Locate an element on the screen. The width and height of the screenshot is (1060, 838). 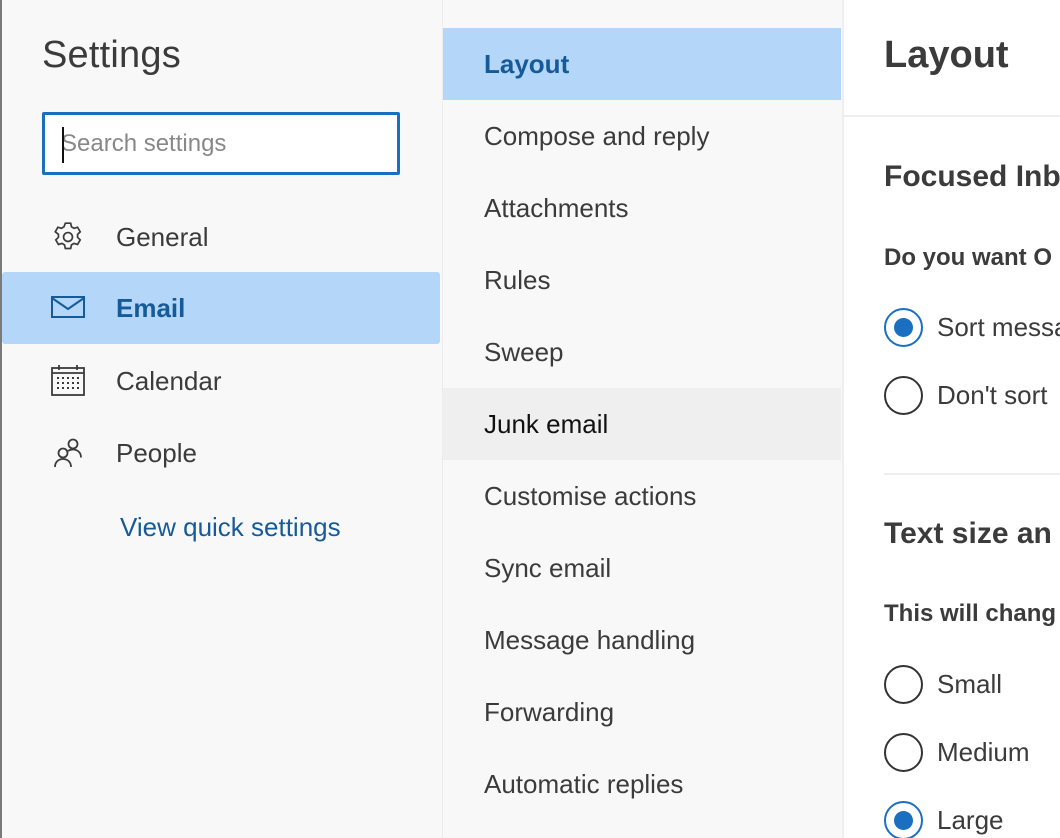
mail-icon is located at coordinates (68, 308).